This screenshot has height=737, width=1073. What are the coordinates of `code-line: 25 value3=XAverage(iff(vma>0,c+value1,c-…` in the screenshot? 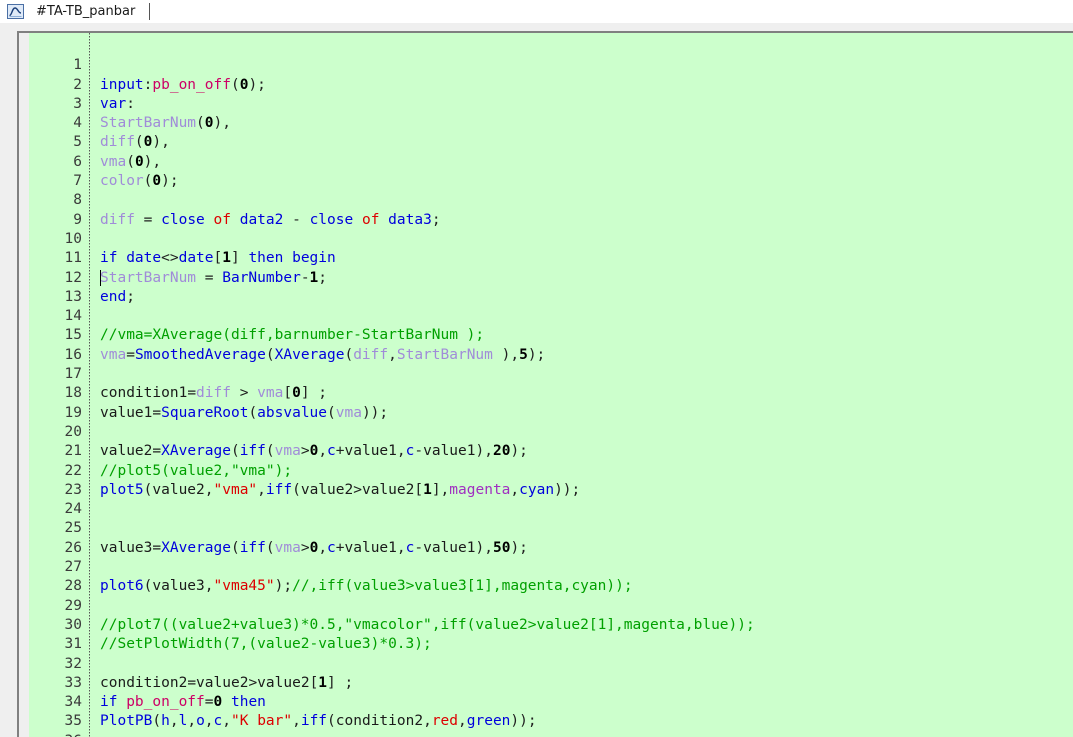 It's located at (551, 527).